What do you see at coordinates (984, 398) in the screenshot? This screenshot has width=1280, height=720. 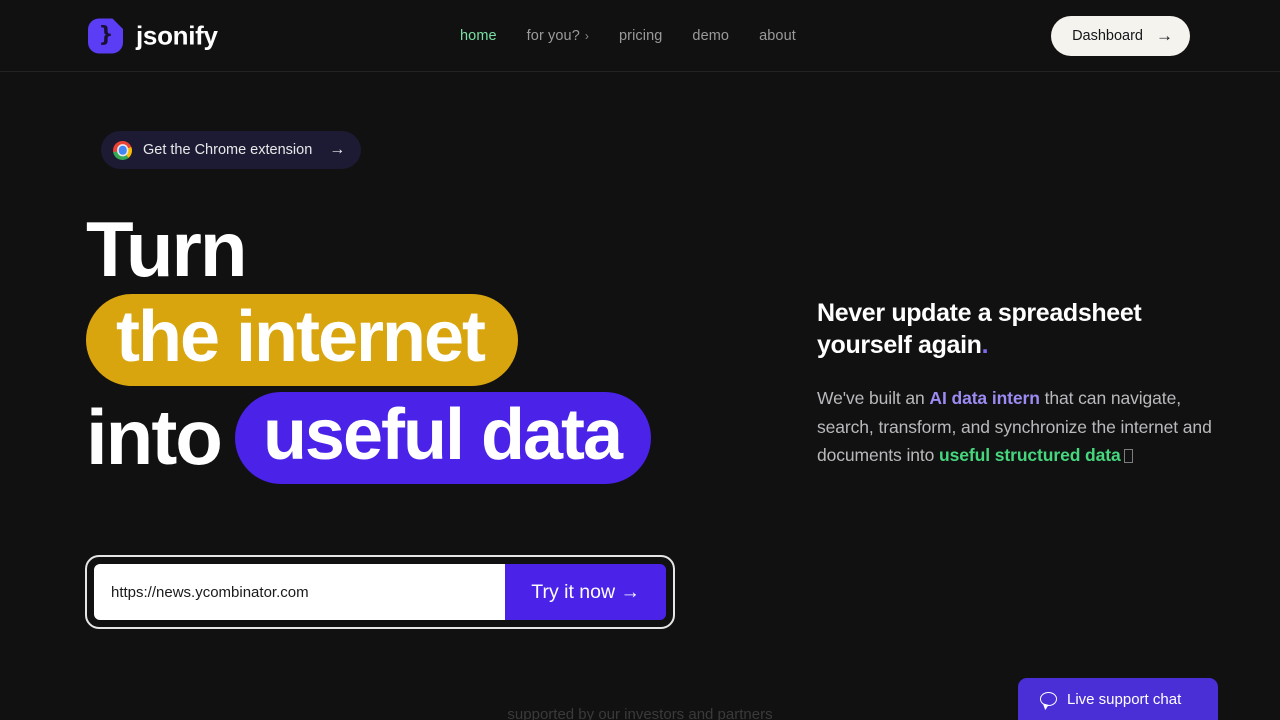 I see `body-accent-ai-data-intern: AI data intern` at bounding box center [984, 398].